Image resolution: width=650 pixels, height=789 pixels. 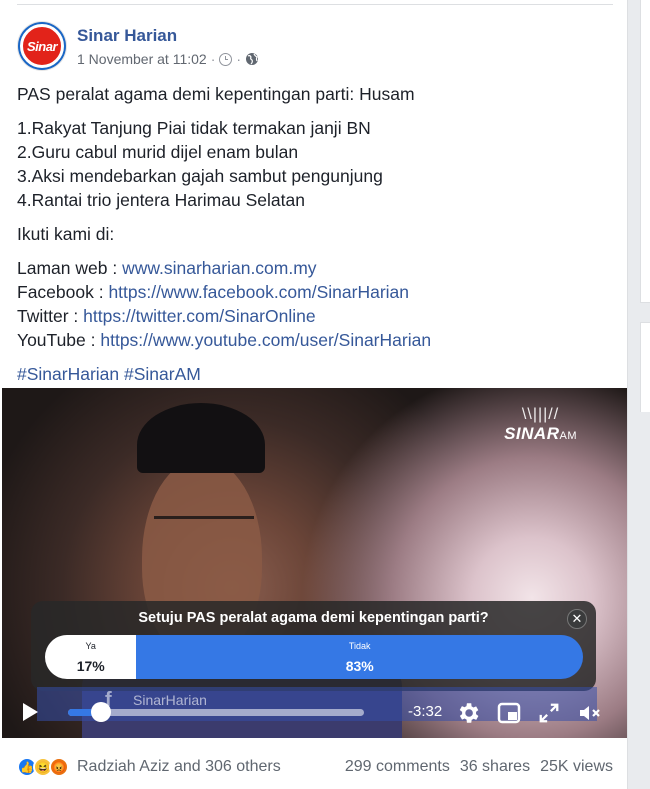 I want to click on reactors-text: Radziah Aziz and 306 others, so click(x=179, y=767).